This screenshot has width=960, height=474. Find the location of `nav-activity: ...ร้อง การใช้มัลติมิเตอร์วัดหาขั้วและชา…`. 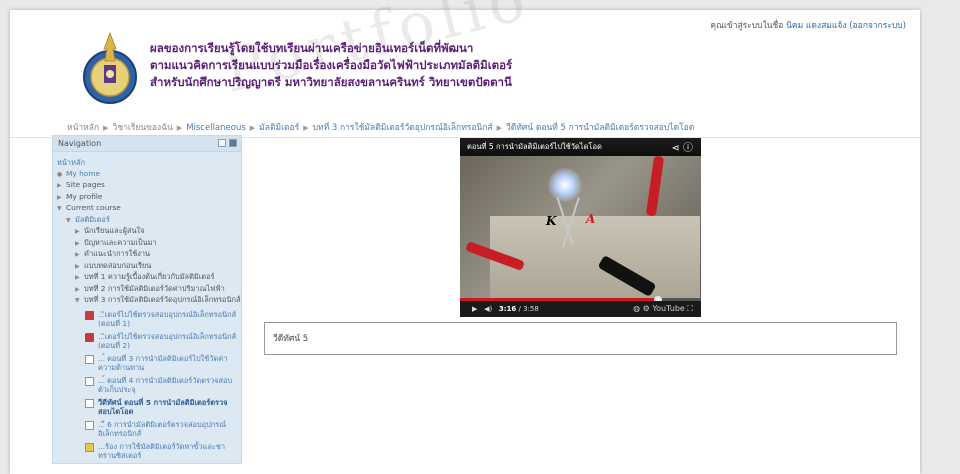

nav-activity: ...ร้อง การใช้มัลติมิเตอร์วัดหาขั้วและชา… is located at coordinates (161, 451).